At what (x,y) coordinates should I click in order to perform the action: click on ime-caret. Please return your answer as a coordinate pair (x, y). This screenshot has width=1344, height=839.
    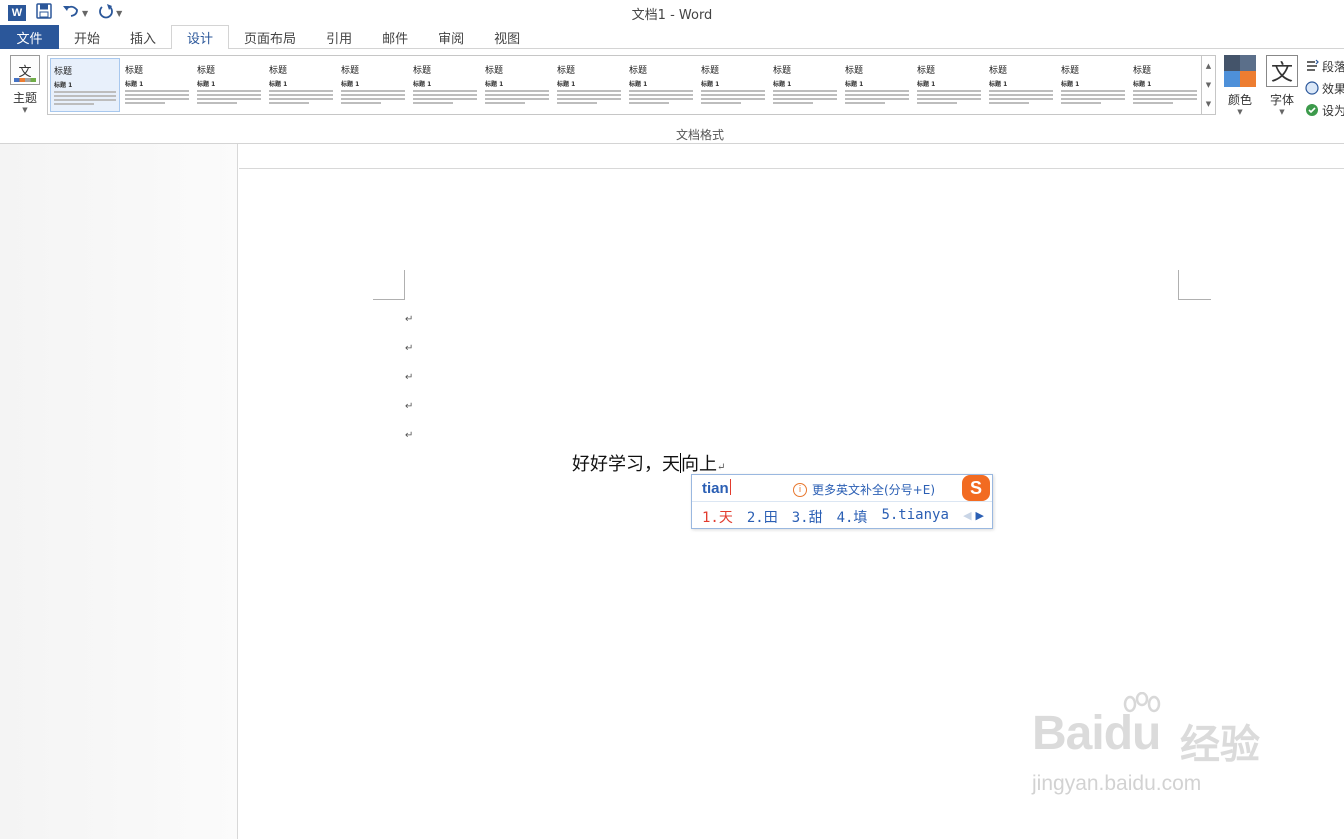
    Looking at the image, I should click on (730, 487).